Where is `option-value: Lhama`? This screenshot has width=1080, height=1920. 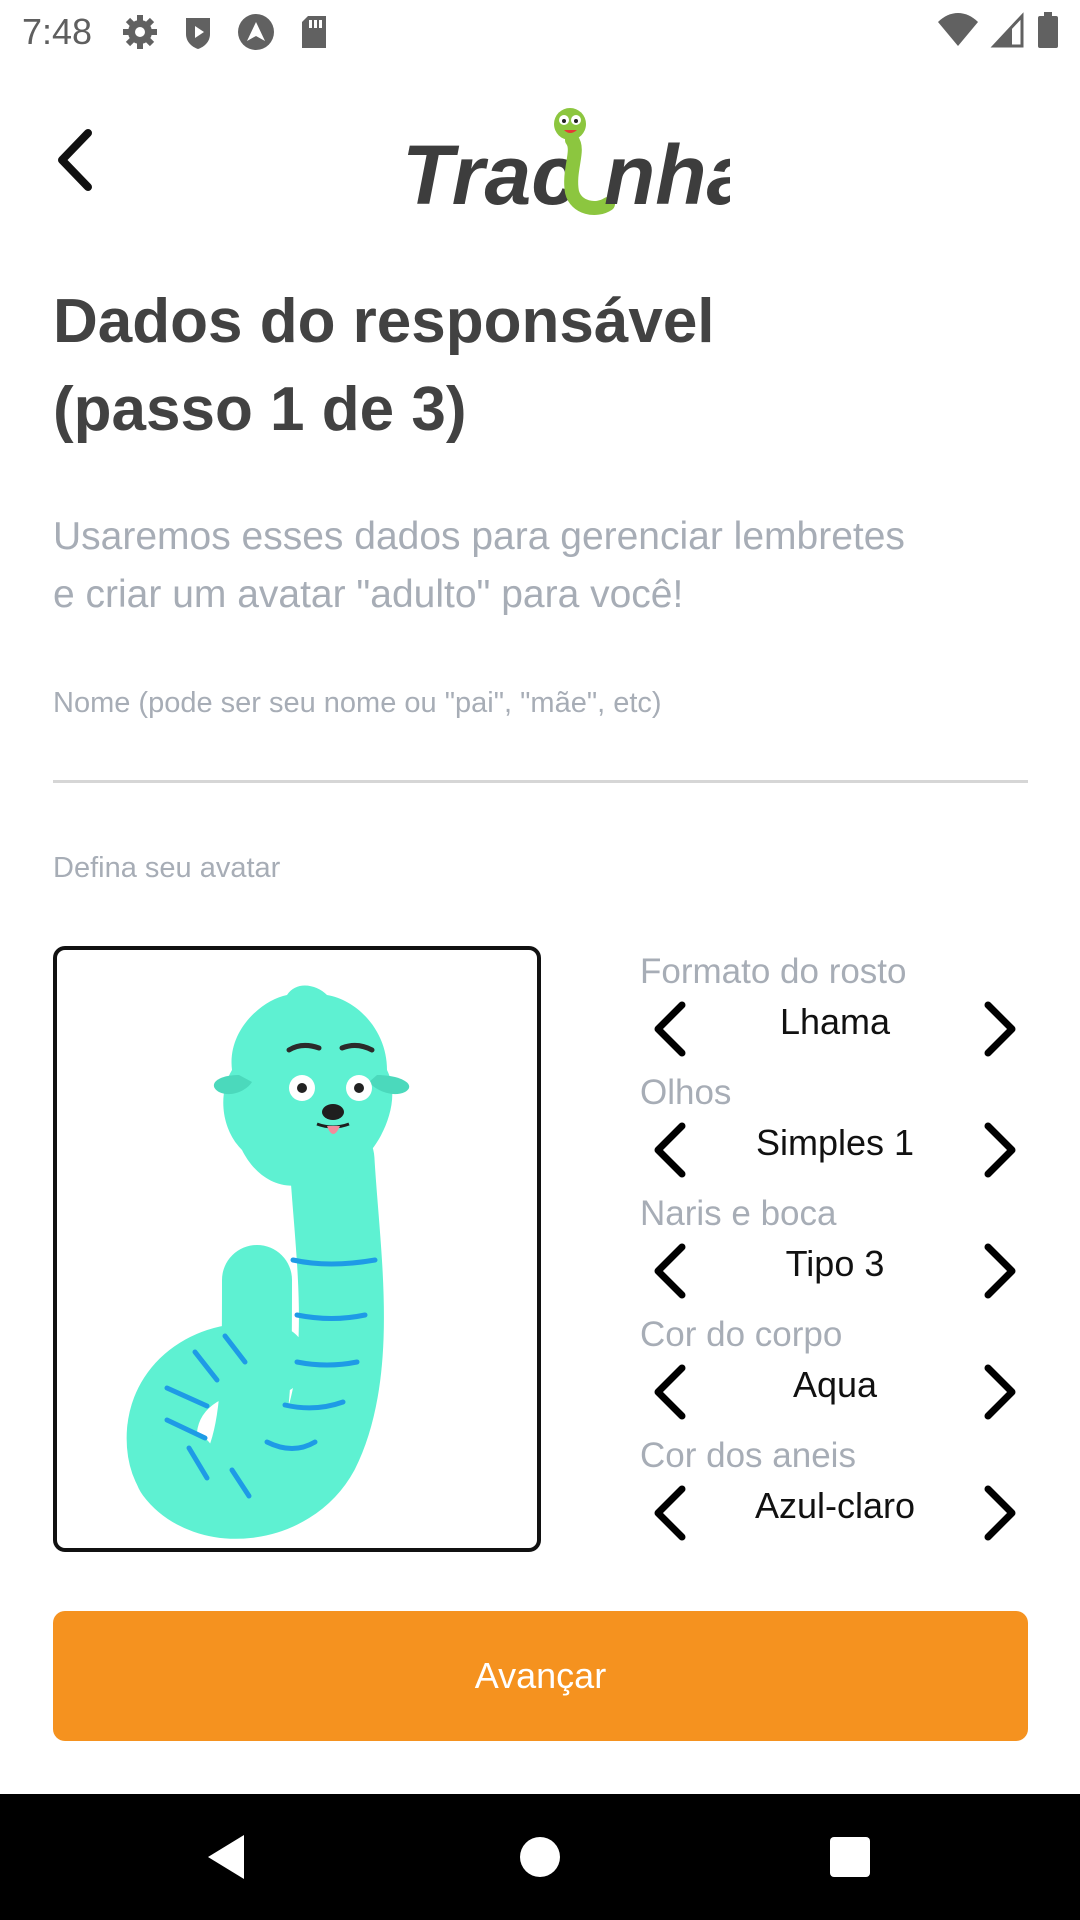 option-value: Lhama is located at coordinates (835, 1021).